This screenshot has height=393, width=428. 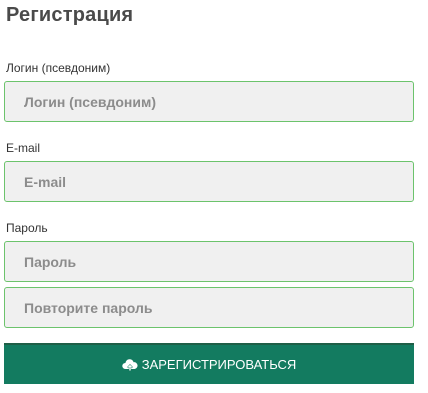 I want to click on login-input, so click(x=209, y=101).